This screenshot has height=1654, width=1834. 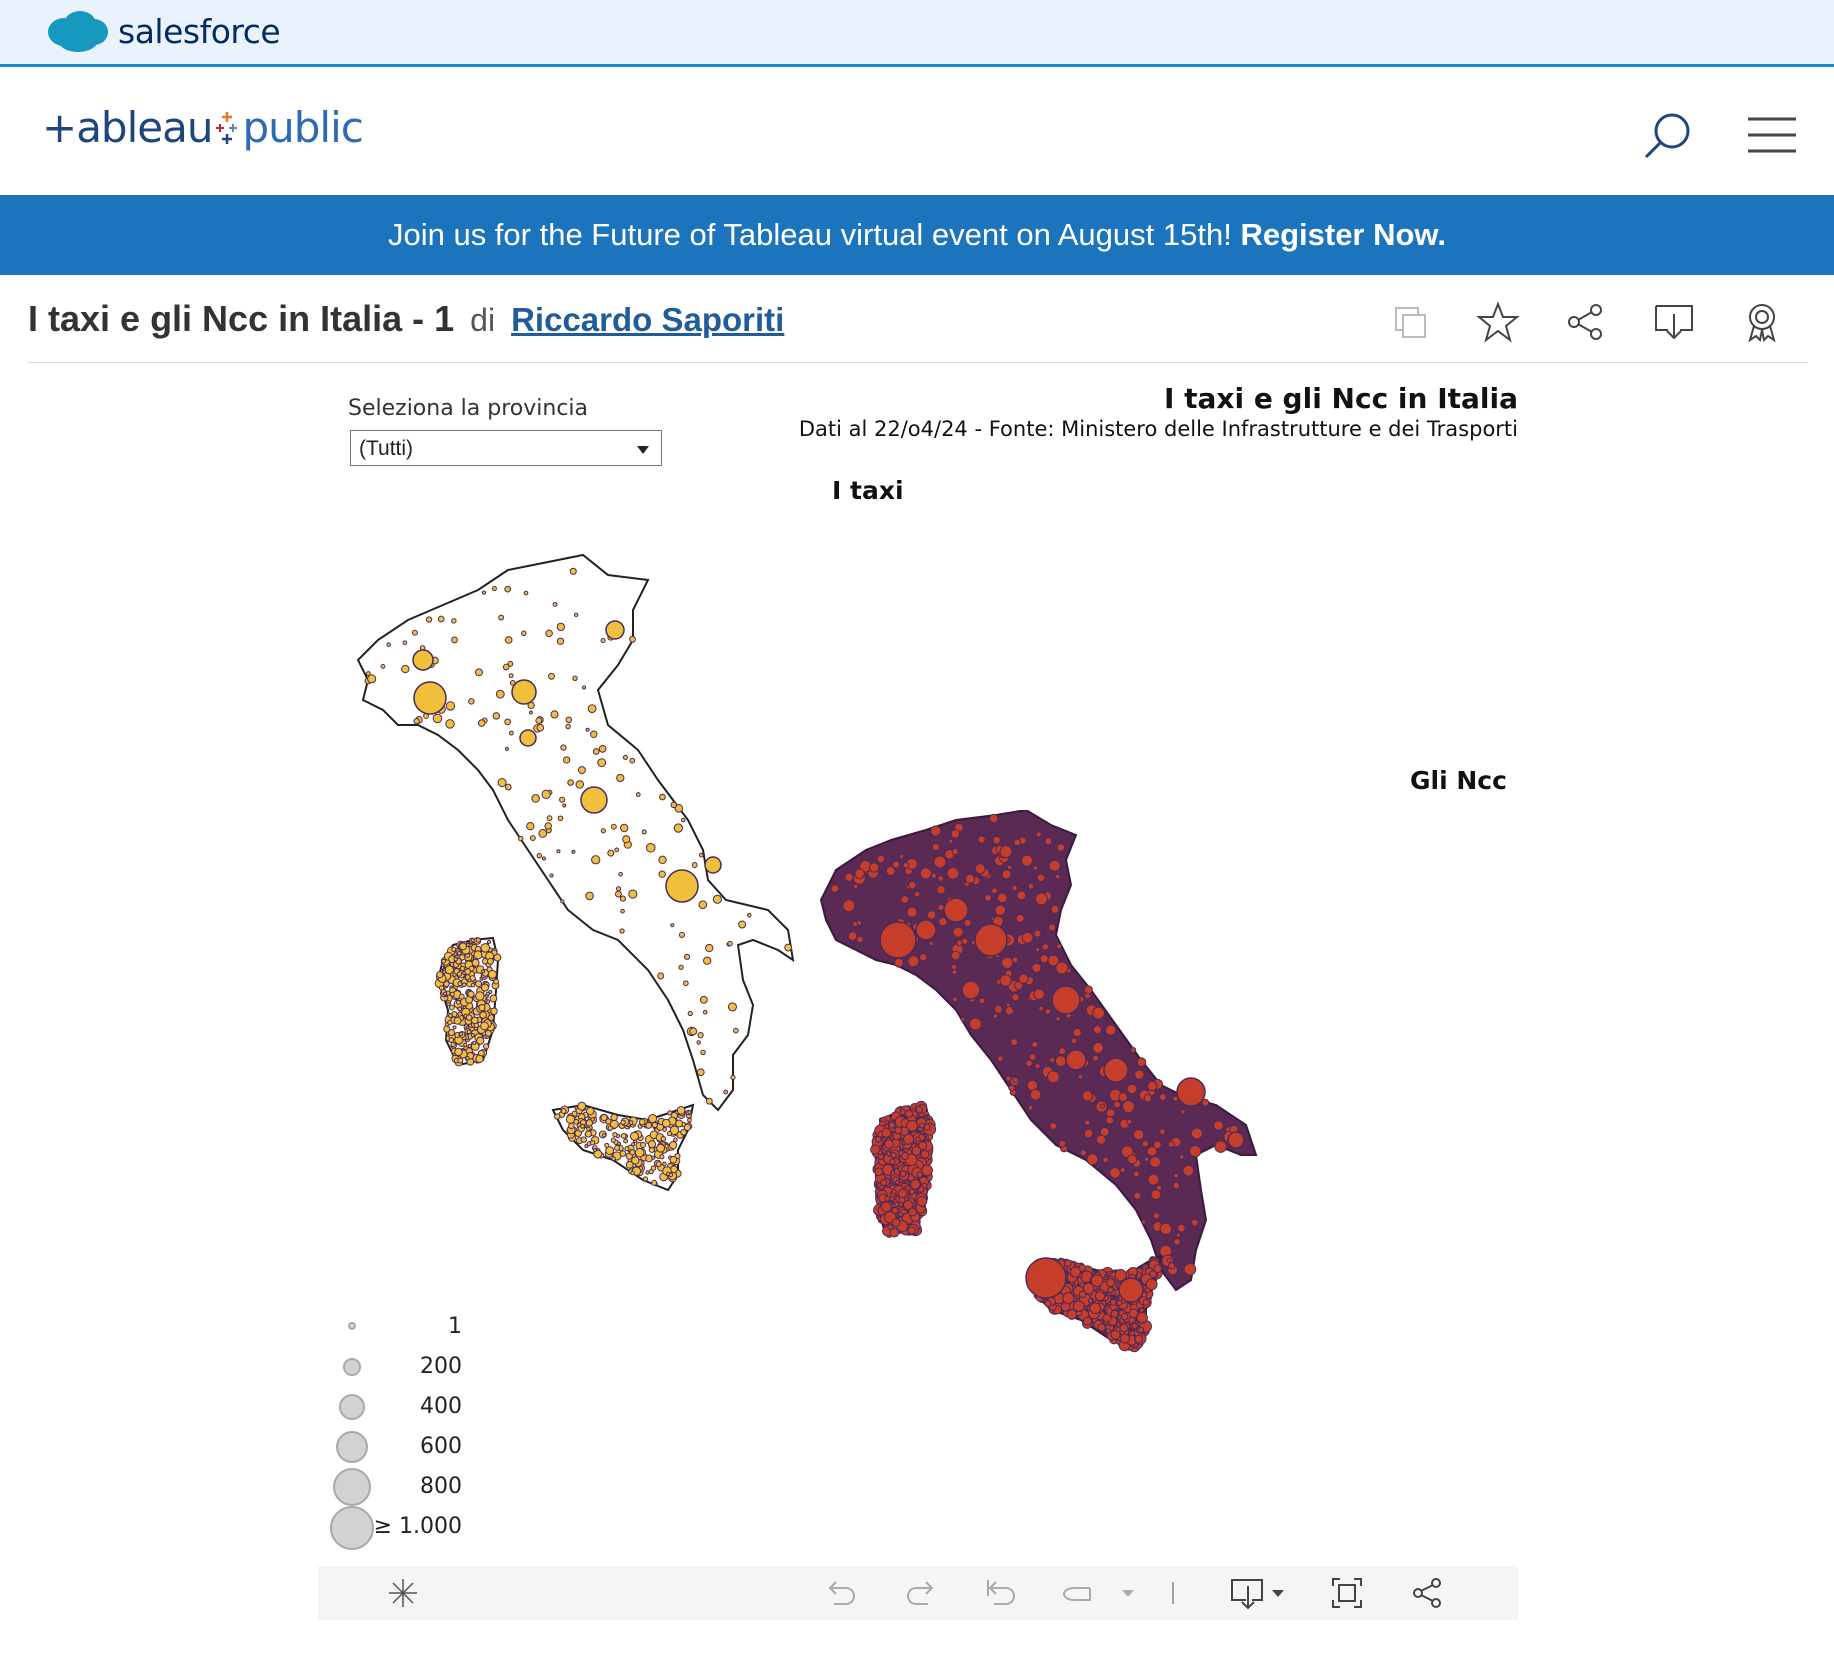 I want to click on province-dropdown: (Tutti), so click(x=506, y=448).